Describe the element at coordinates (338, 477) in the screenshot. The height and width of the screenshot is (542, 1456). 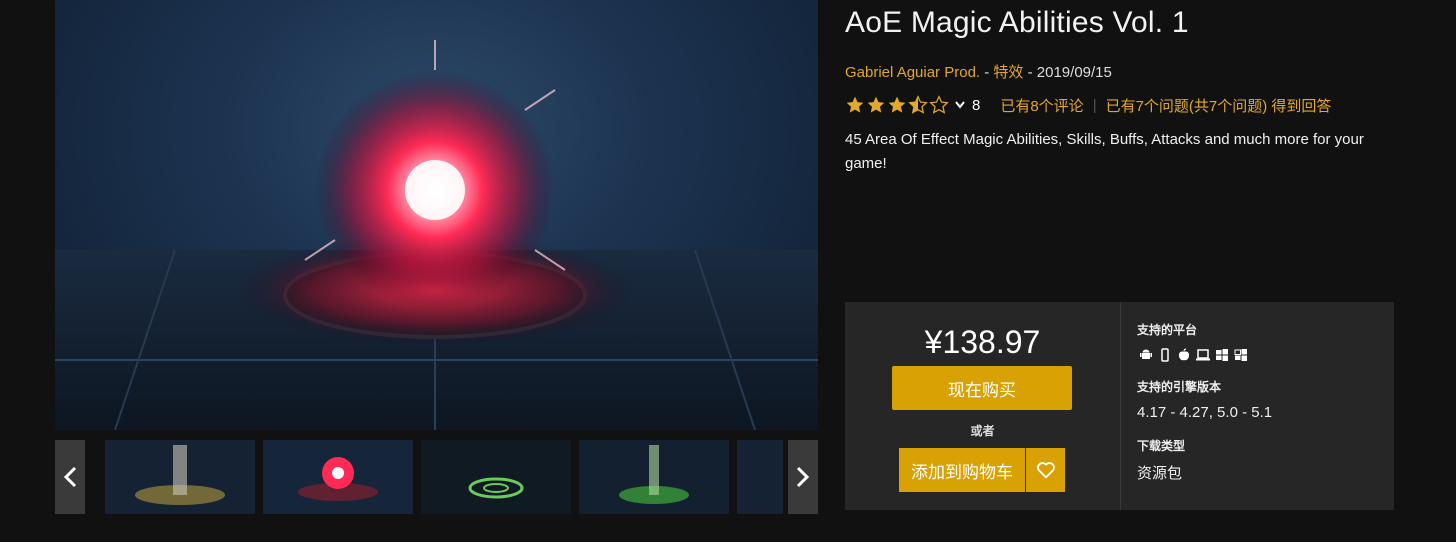
I see `thumbnail-red-orb` at that location.